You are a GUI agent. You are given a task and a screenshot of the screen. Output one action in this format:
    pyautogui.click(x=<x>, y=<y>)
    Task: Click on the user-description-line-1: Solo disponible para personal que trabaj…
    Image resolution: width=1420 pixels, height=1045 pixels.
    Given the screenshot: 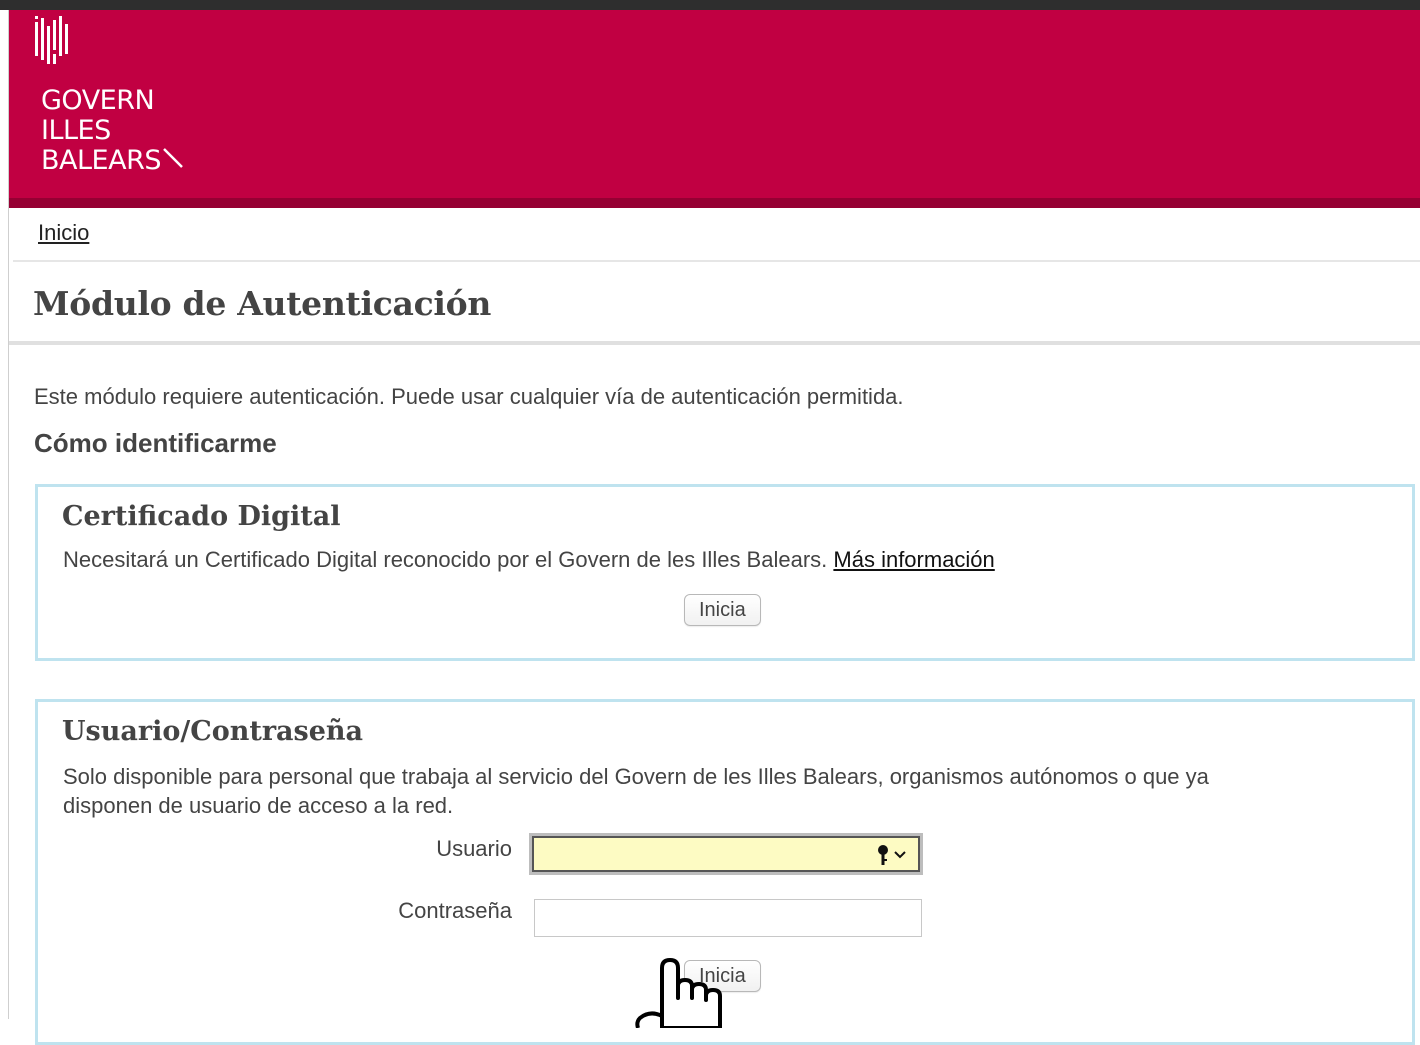 What is the action you would take?
    pyautogui.click(x=636, y=776)
    